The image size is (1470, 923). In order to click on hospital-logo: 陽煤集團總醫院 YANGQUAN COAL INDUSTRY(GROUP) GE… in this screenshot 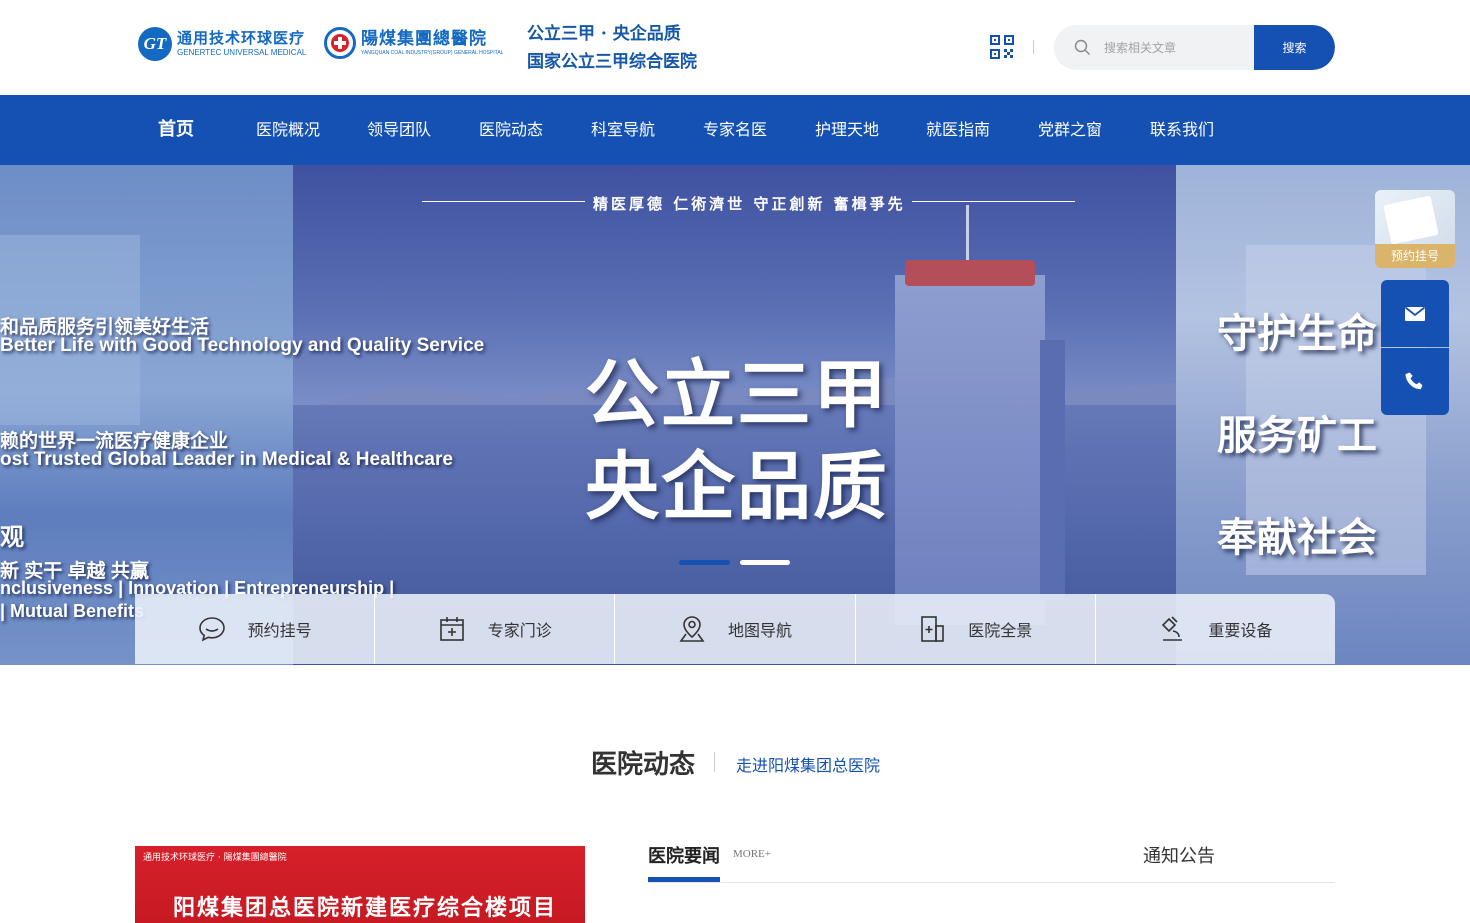, I will do `click(413, 43)`.